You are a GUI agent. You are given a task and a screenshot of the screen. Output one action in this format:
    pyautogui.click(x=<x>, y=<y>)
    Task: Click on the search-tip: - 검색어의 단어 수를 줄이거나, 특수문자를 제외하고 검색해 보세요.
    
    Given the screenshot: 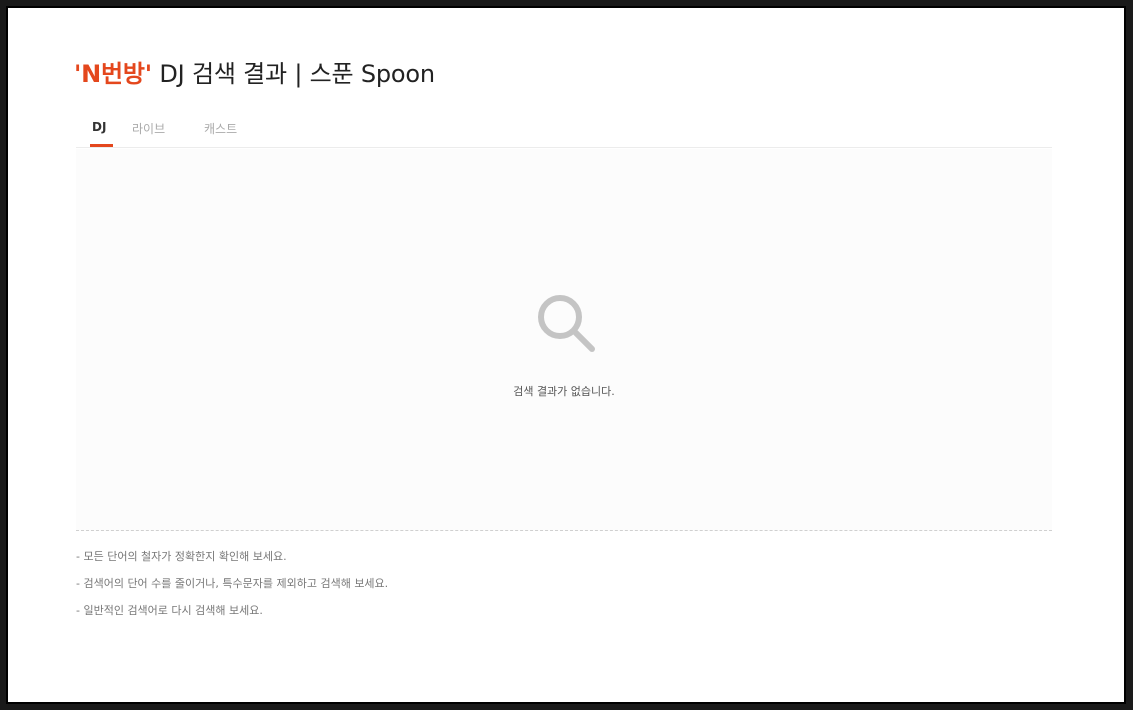 What is the action you would take?
    pyautogui.click(x=232, y=583)
    